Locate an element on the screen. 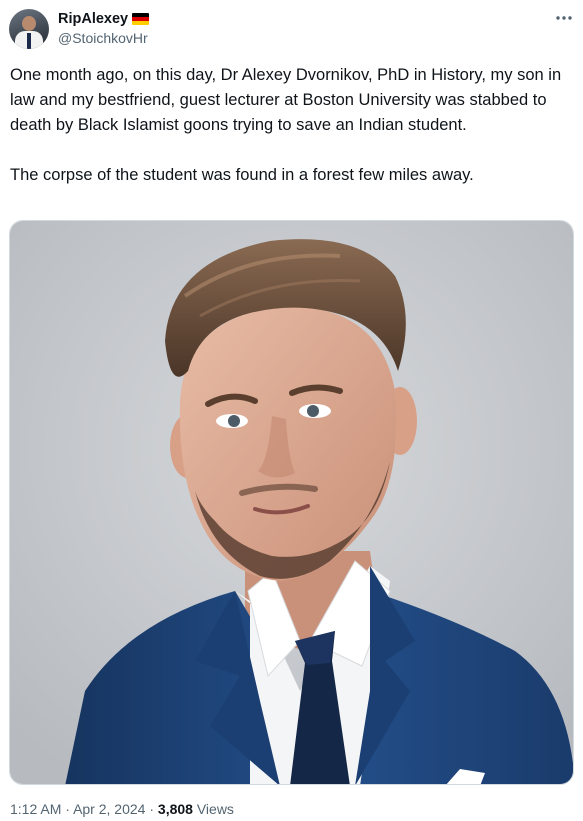 The height and width of the screenshot is (821, 583). more-options-icon is located at coordinates (564, 18).